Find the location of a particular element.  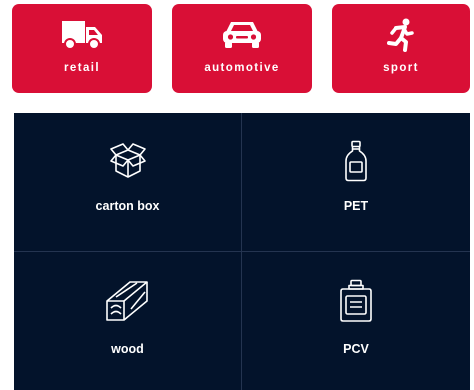

pet-label: PET is located at coordinates (356, 206).